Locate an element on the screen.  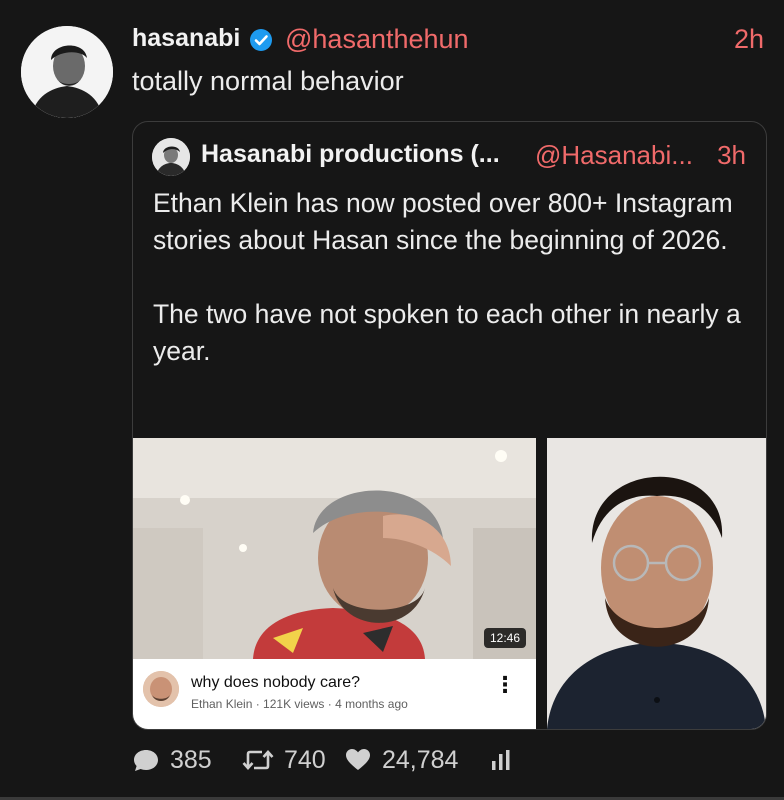
portrait-image is located at coordinates (656, 583).